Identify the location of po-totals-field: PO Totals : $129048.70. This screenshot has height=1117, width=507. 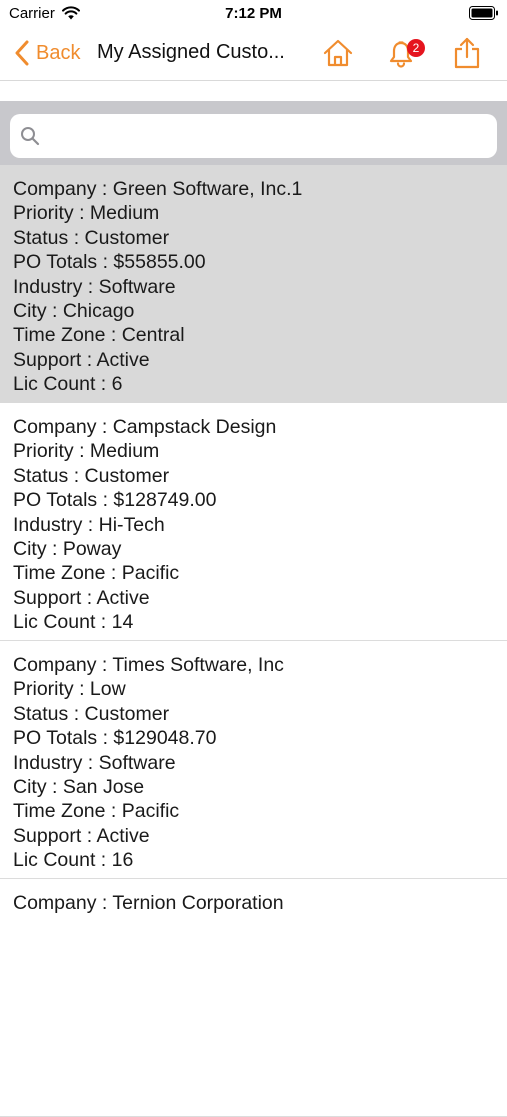
(115, 738).